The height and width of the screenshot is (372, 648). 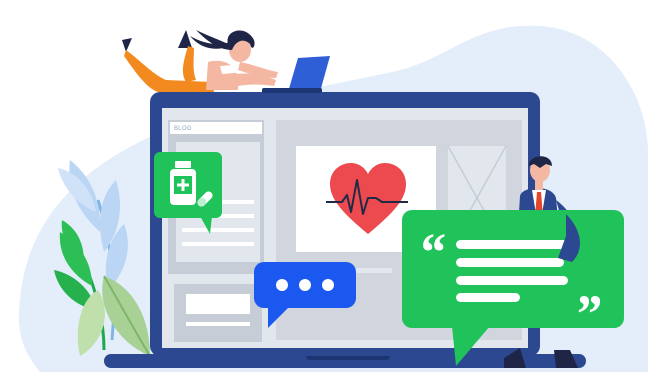 What do you see at coordinates (183, 129) in the screenshot?
I see `blog-tab-label: BLOG` at bounding box center [183, 129].